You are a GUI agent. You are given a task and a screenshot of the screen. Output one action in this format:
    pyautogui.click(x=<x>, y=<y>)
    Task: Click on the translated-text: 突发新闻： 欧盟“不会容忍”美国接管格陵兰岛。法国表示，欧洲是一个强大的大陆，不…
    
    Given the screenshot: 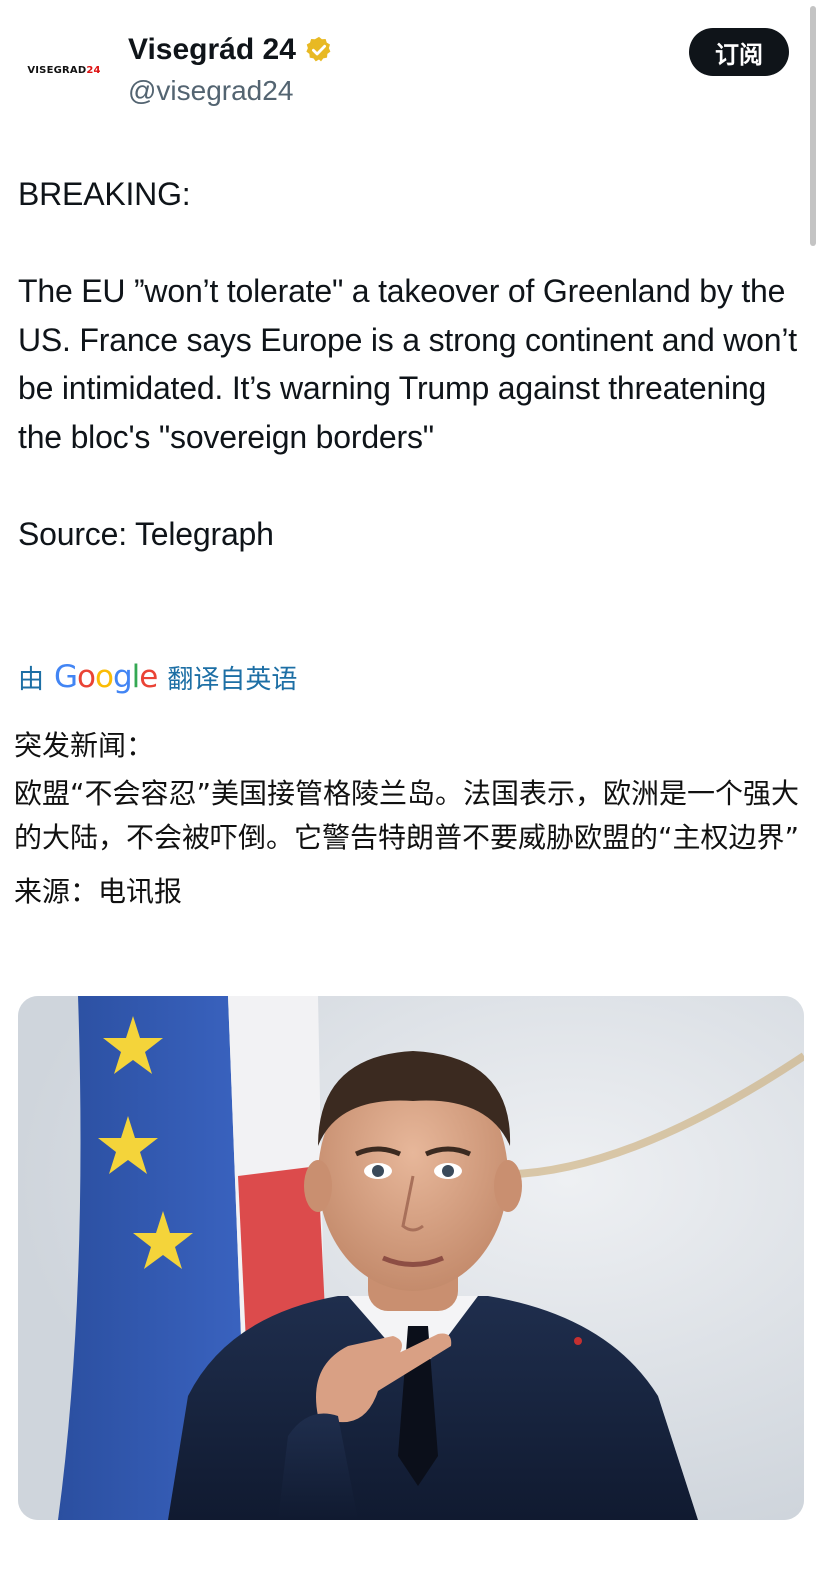 What is the action you would take?
    pyautogui.click(x=414, y=824)
    